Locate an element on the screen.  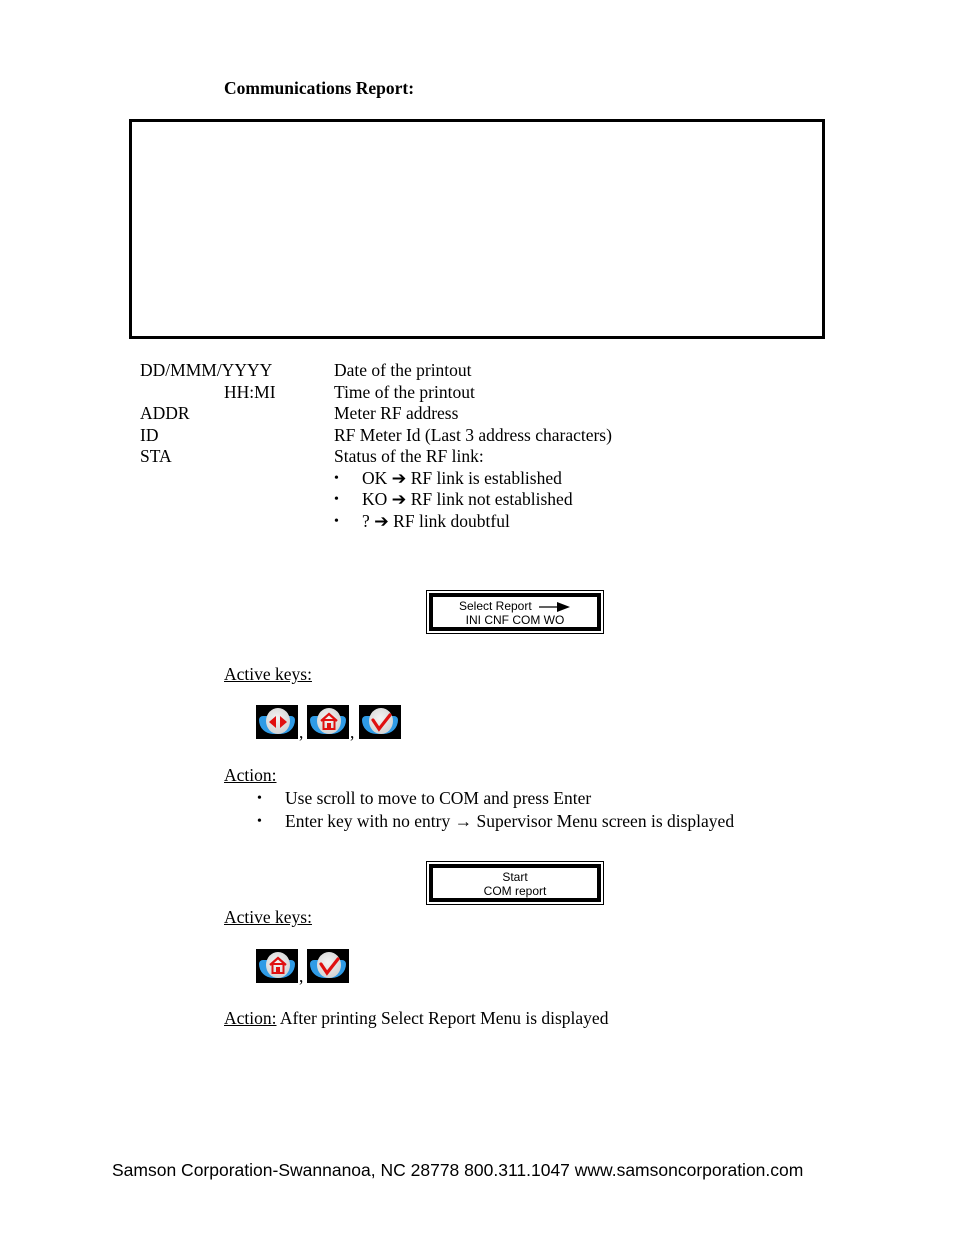
lcd-screen-select-report: Select Report INI CNF COM WO is located at coordinates (515, 612).